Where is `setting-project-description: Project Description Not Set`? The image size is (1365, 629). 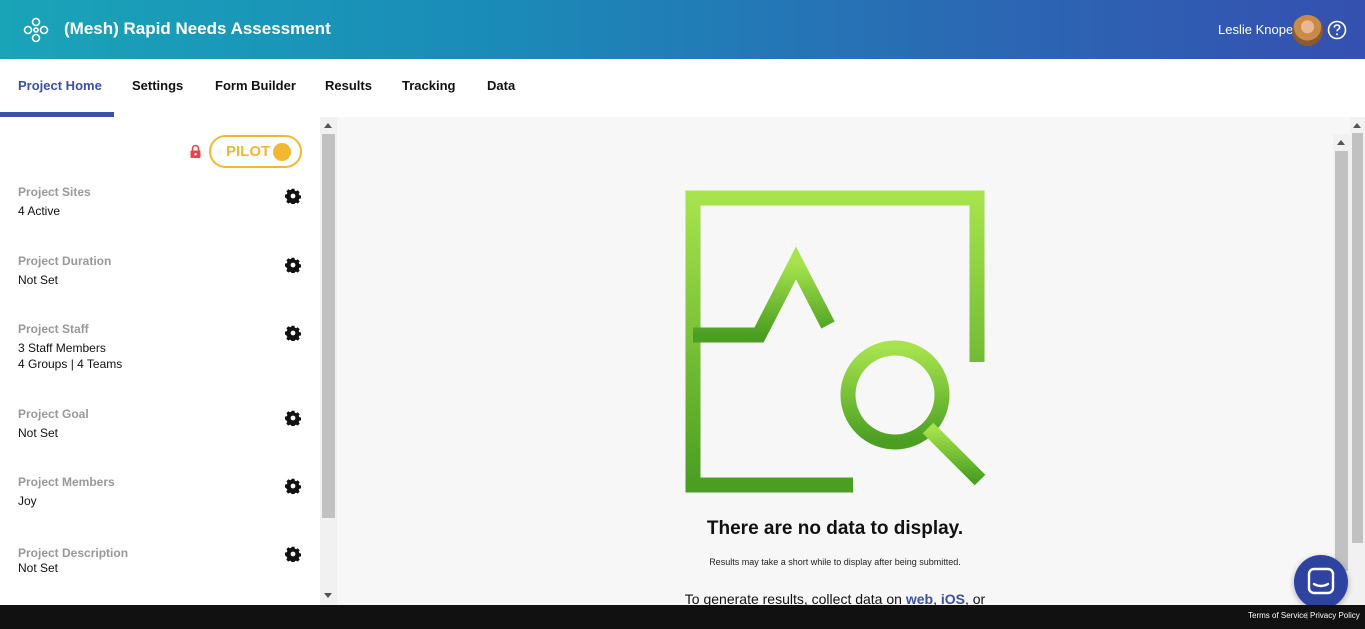 setting-project-description: Project Description Not Set is located at coordinates (163, 560).